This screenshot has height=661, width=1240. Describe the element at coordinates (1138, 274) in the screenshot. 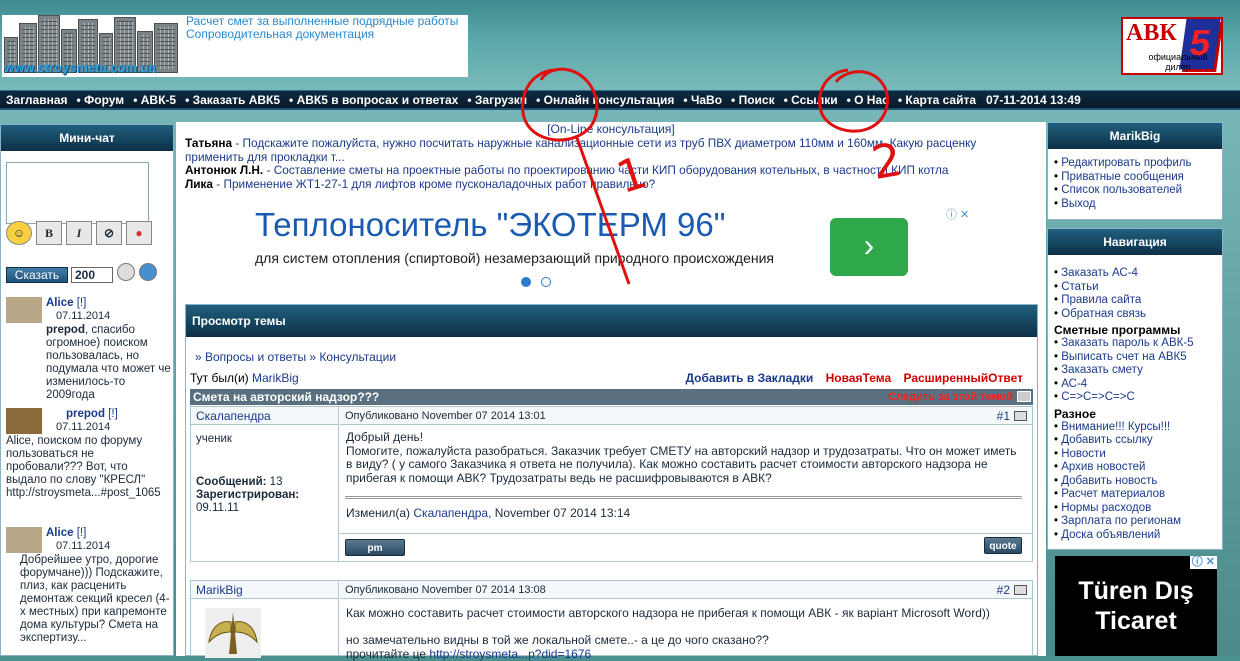

I see `nav-link: Заказать АС-4` at that location.